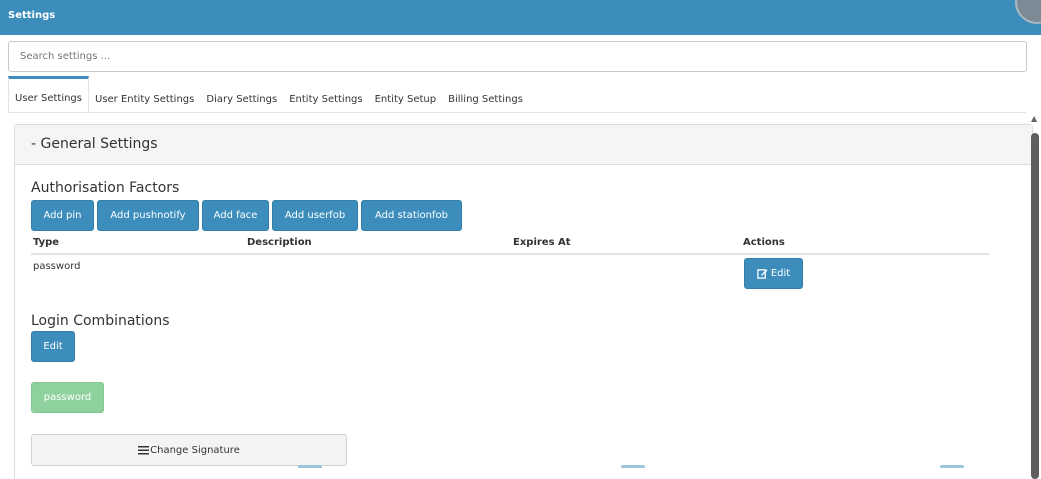 The height and width of the screenshot is (479, 1041). Describe the element at coordinates (315, 215) in the screenshot. I see `add-userfob-button: Add userfob` at that location.